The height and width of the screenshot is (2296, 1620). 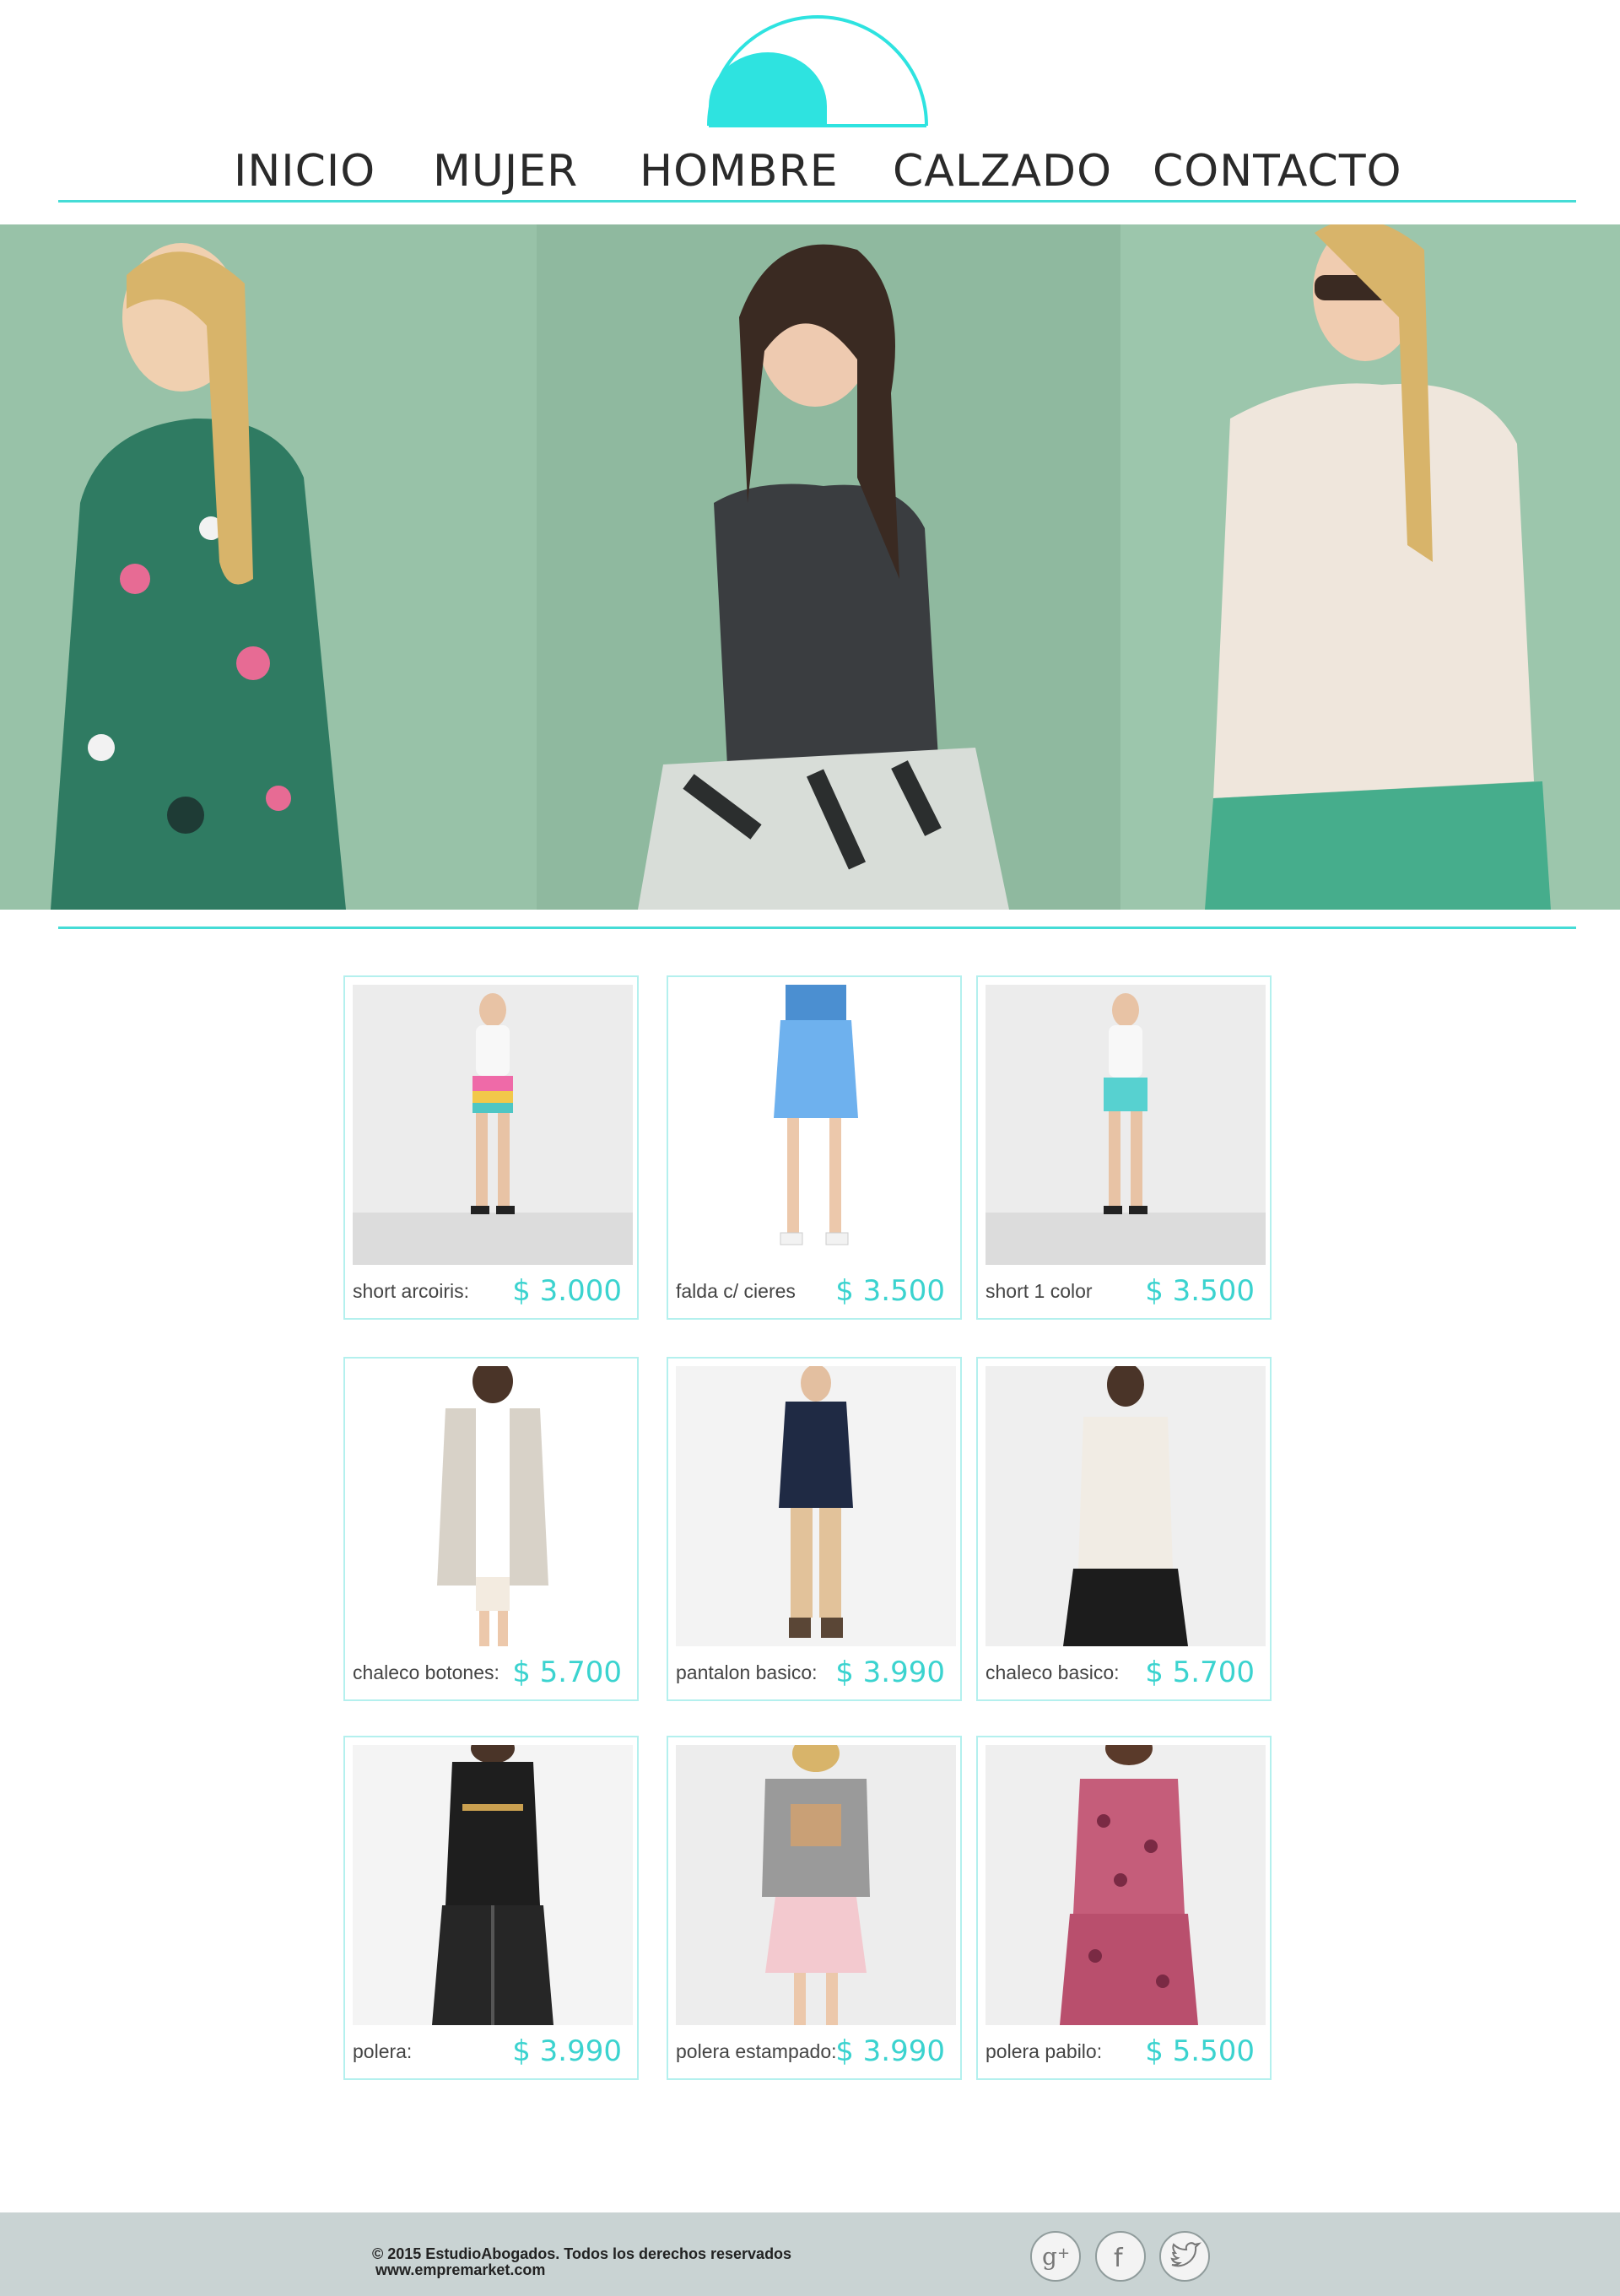 I want to click on product-card: chaleco botones: $ 5.700, so click(x=491, y=1529).